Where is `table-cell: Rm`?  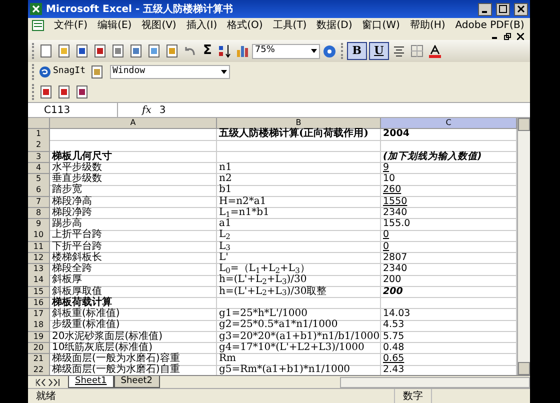 table-cell: Rm is located at coordinates (299, 360).